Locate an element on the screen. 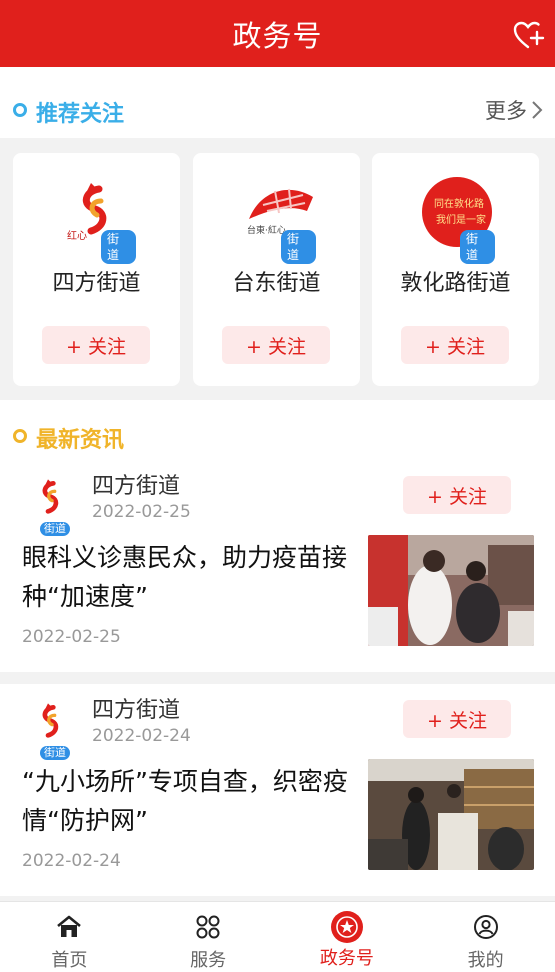  source-date: 2022-02-25 is located at coordinates (141, 512).